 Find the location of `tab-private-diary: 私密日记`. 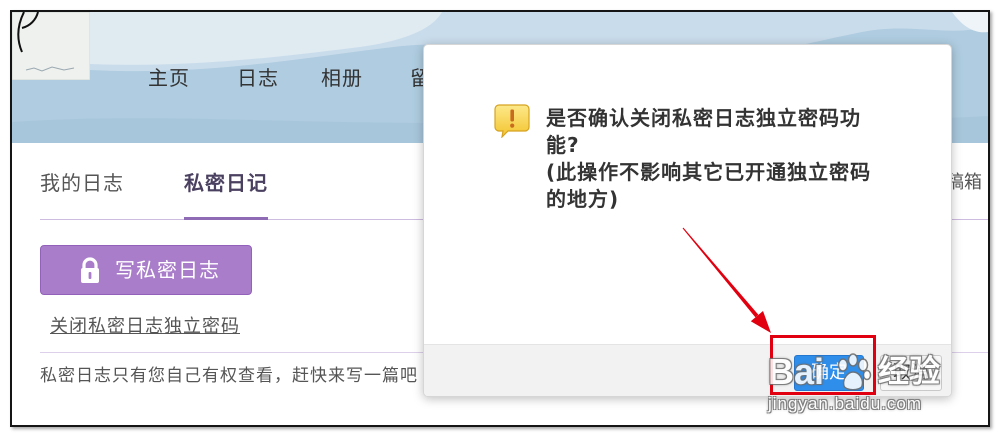

tab-private-diary: 私密日记 is located at coordinates (226, 183).